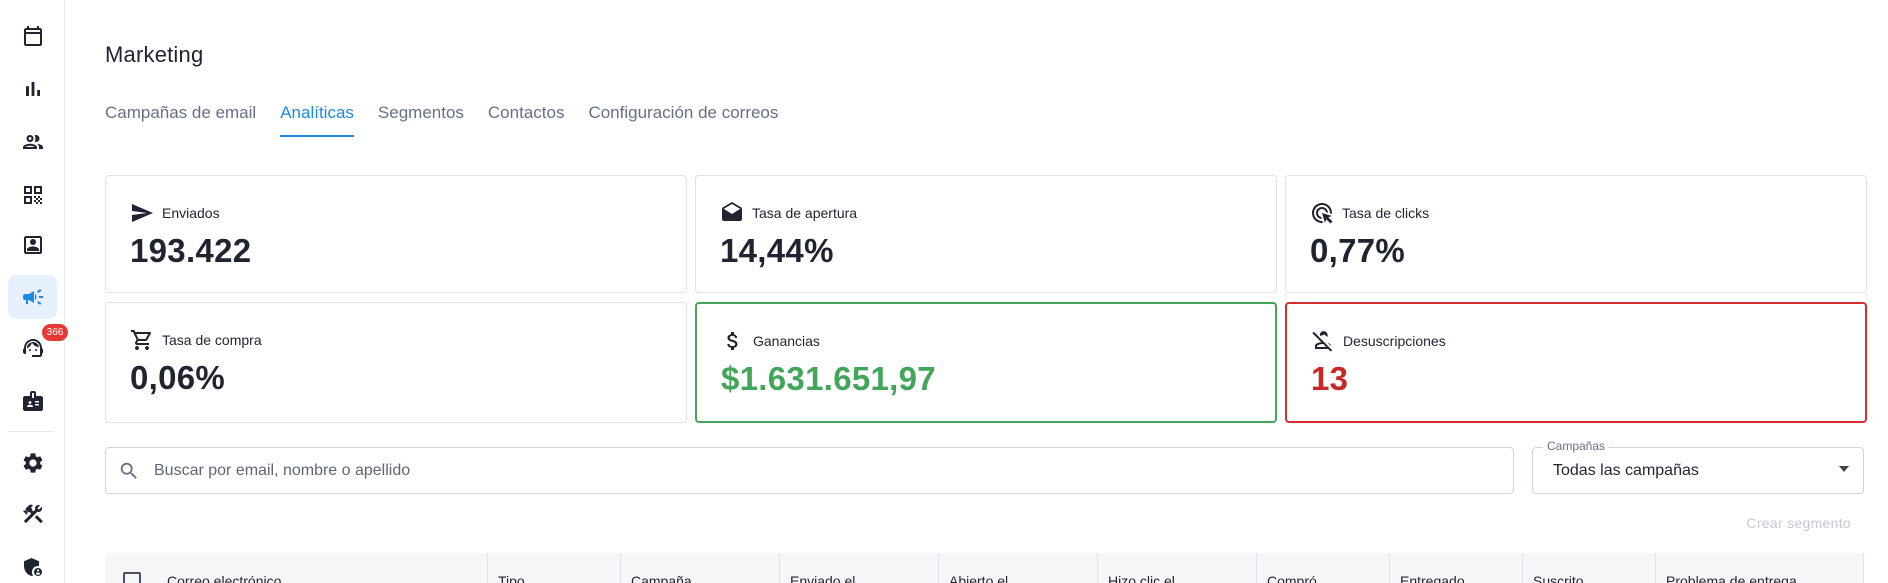 Image resolution: width=1888 pixels, height=583 pixels. What do you see at coordinates (1576, 362) in the screenshot?
I see `stat-card-unsubscribes: Desuscripciones 13` at bounding box center [1576, 362].